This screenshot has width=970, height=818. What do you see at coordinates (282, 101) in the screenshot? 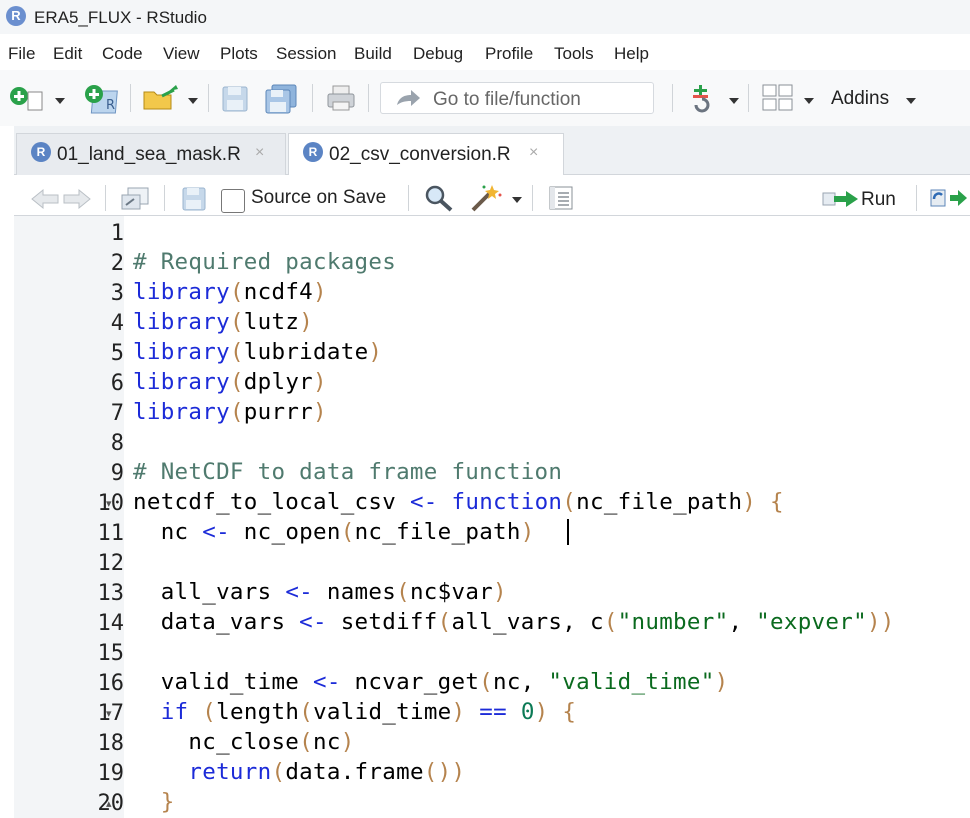
I see `save-all-icon` at bounding box center [282, 101].